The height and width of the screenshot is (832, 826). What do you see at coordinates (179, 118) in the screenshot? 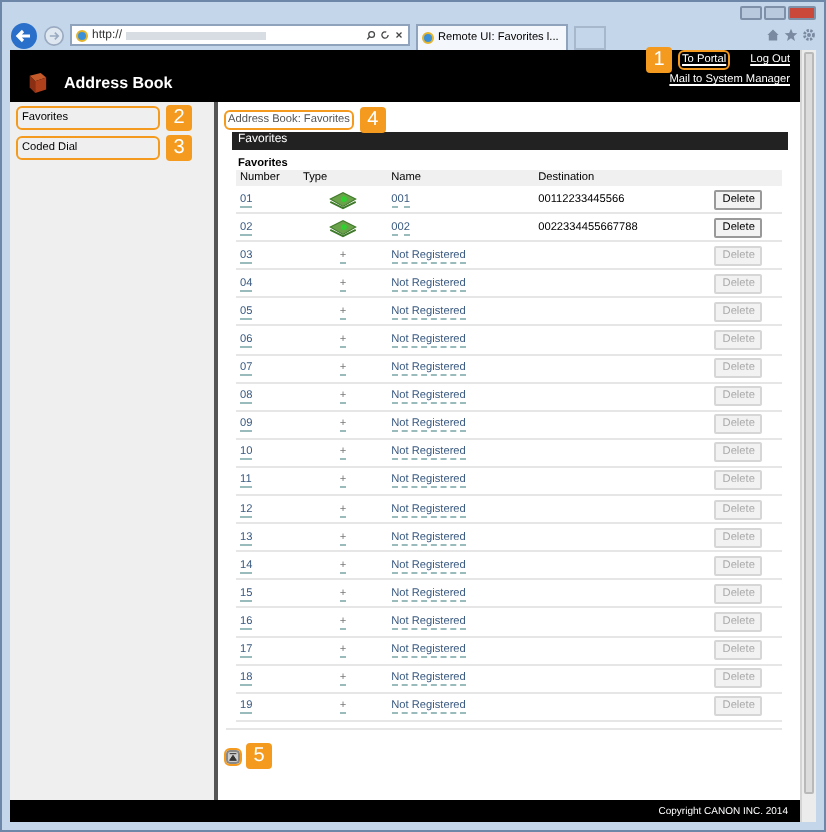
I see `callout-badge: 2` at bounding box center [179, 118].